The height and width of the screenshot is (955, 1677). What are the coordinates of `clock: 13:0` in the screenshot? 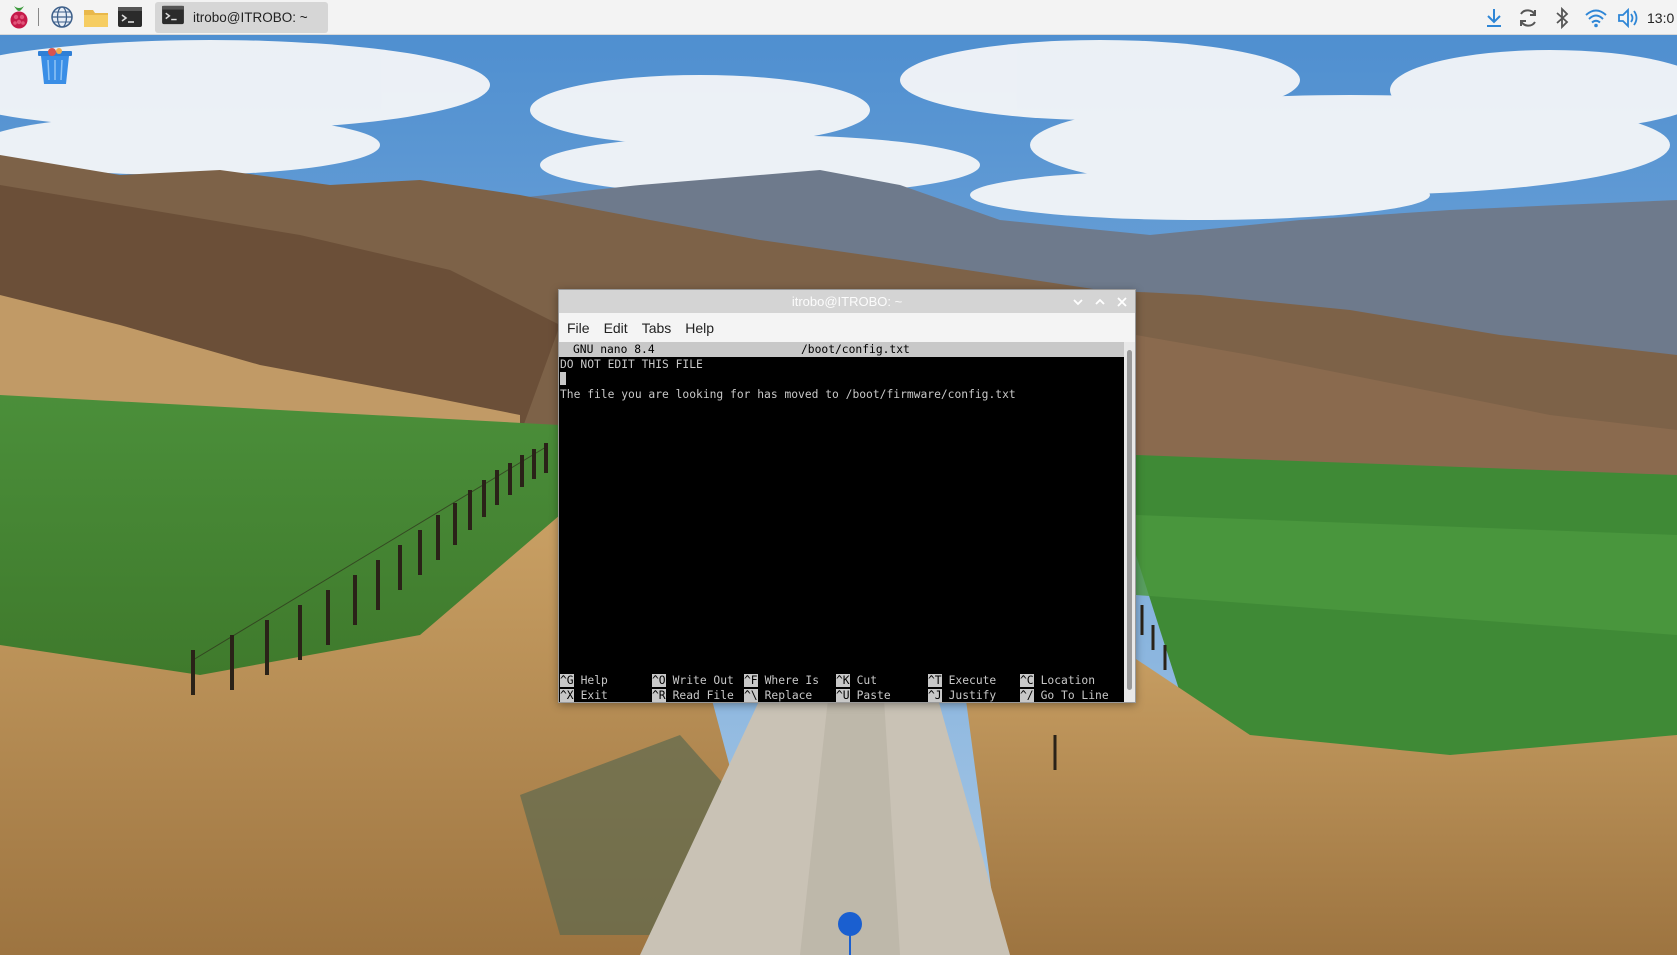 It's located at (1662, 18).